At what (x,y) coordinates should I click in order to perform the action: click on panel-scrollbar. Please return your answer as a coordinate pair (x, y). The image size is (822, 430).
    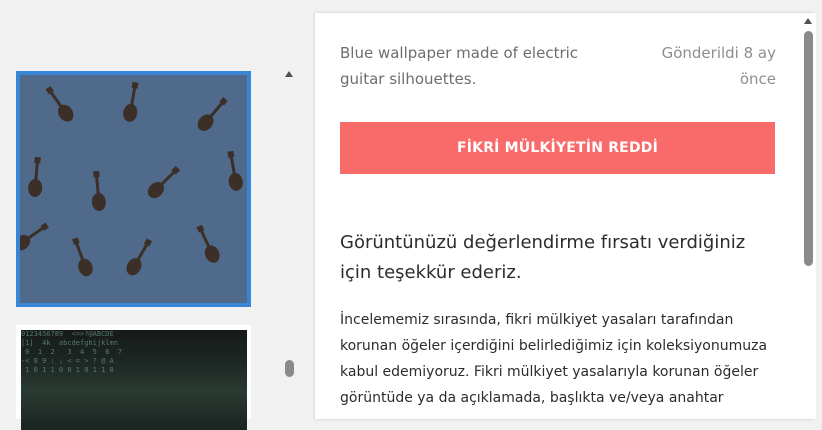
    Looking at the image, I should click on (808, 216).